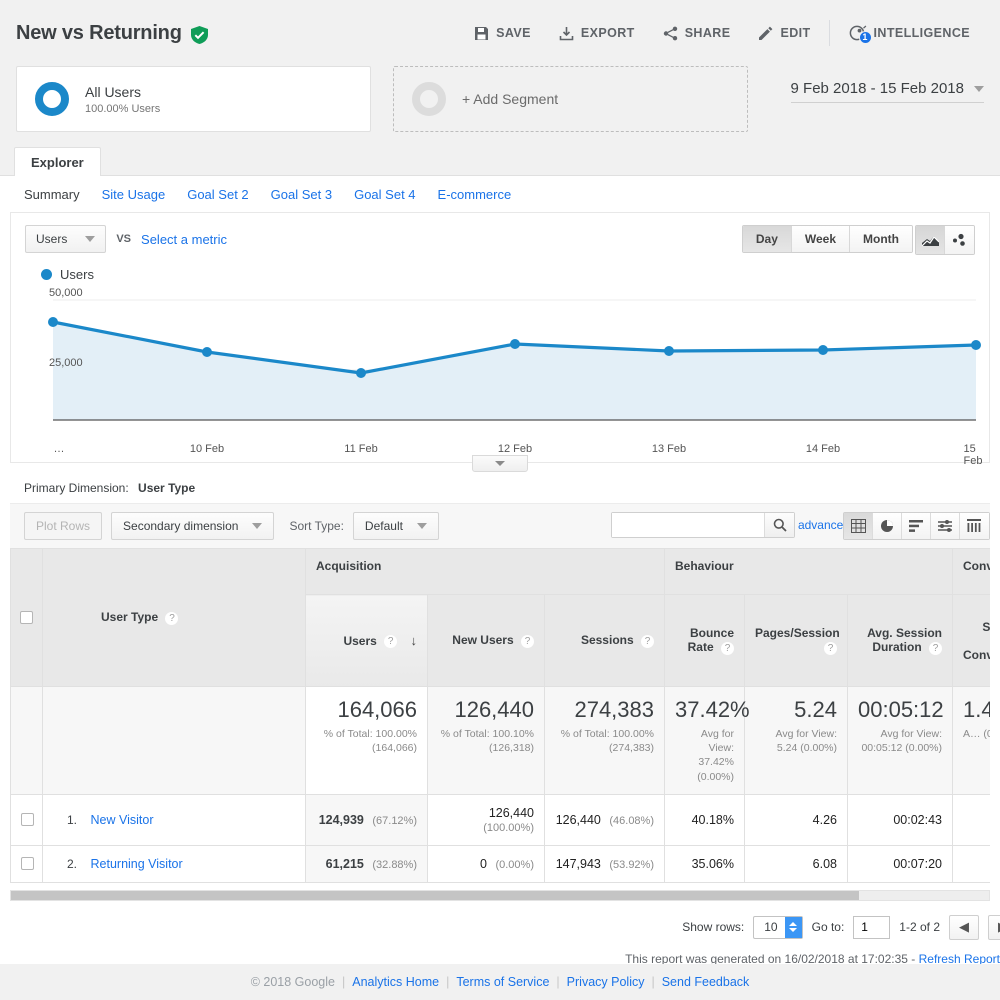 The height and width of the screenshot is (1000, 1000). I want to click on footer-link-analytics-home: Analytics Home, so click(395, 982).